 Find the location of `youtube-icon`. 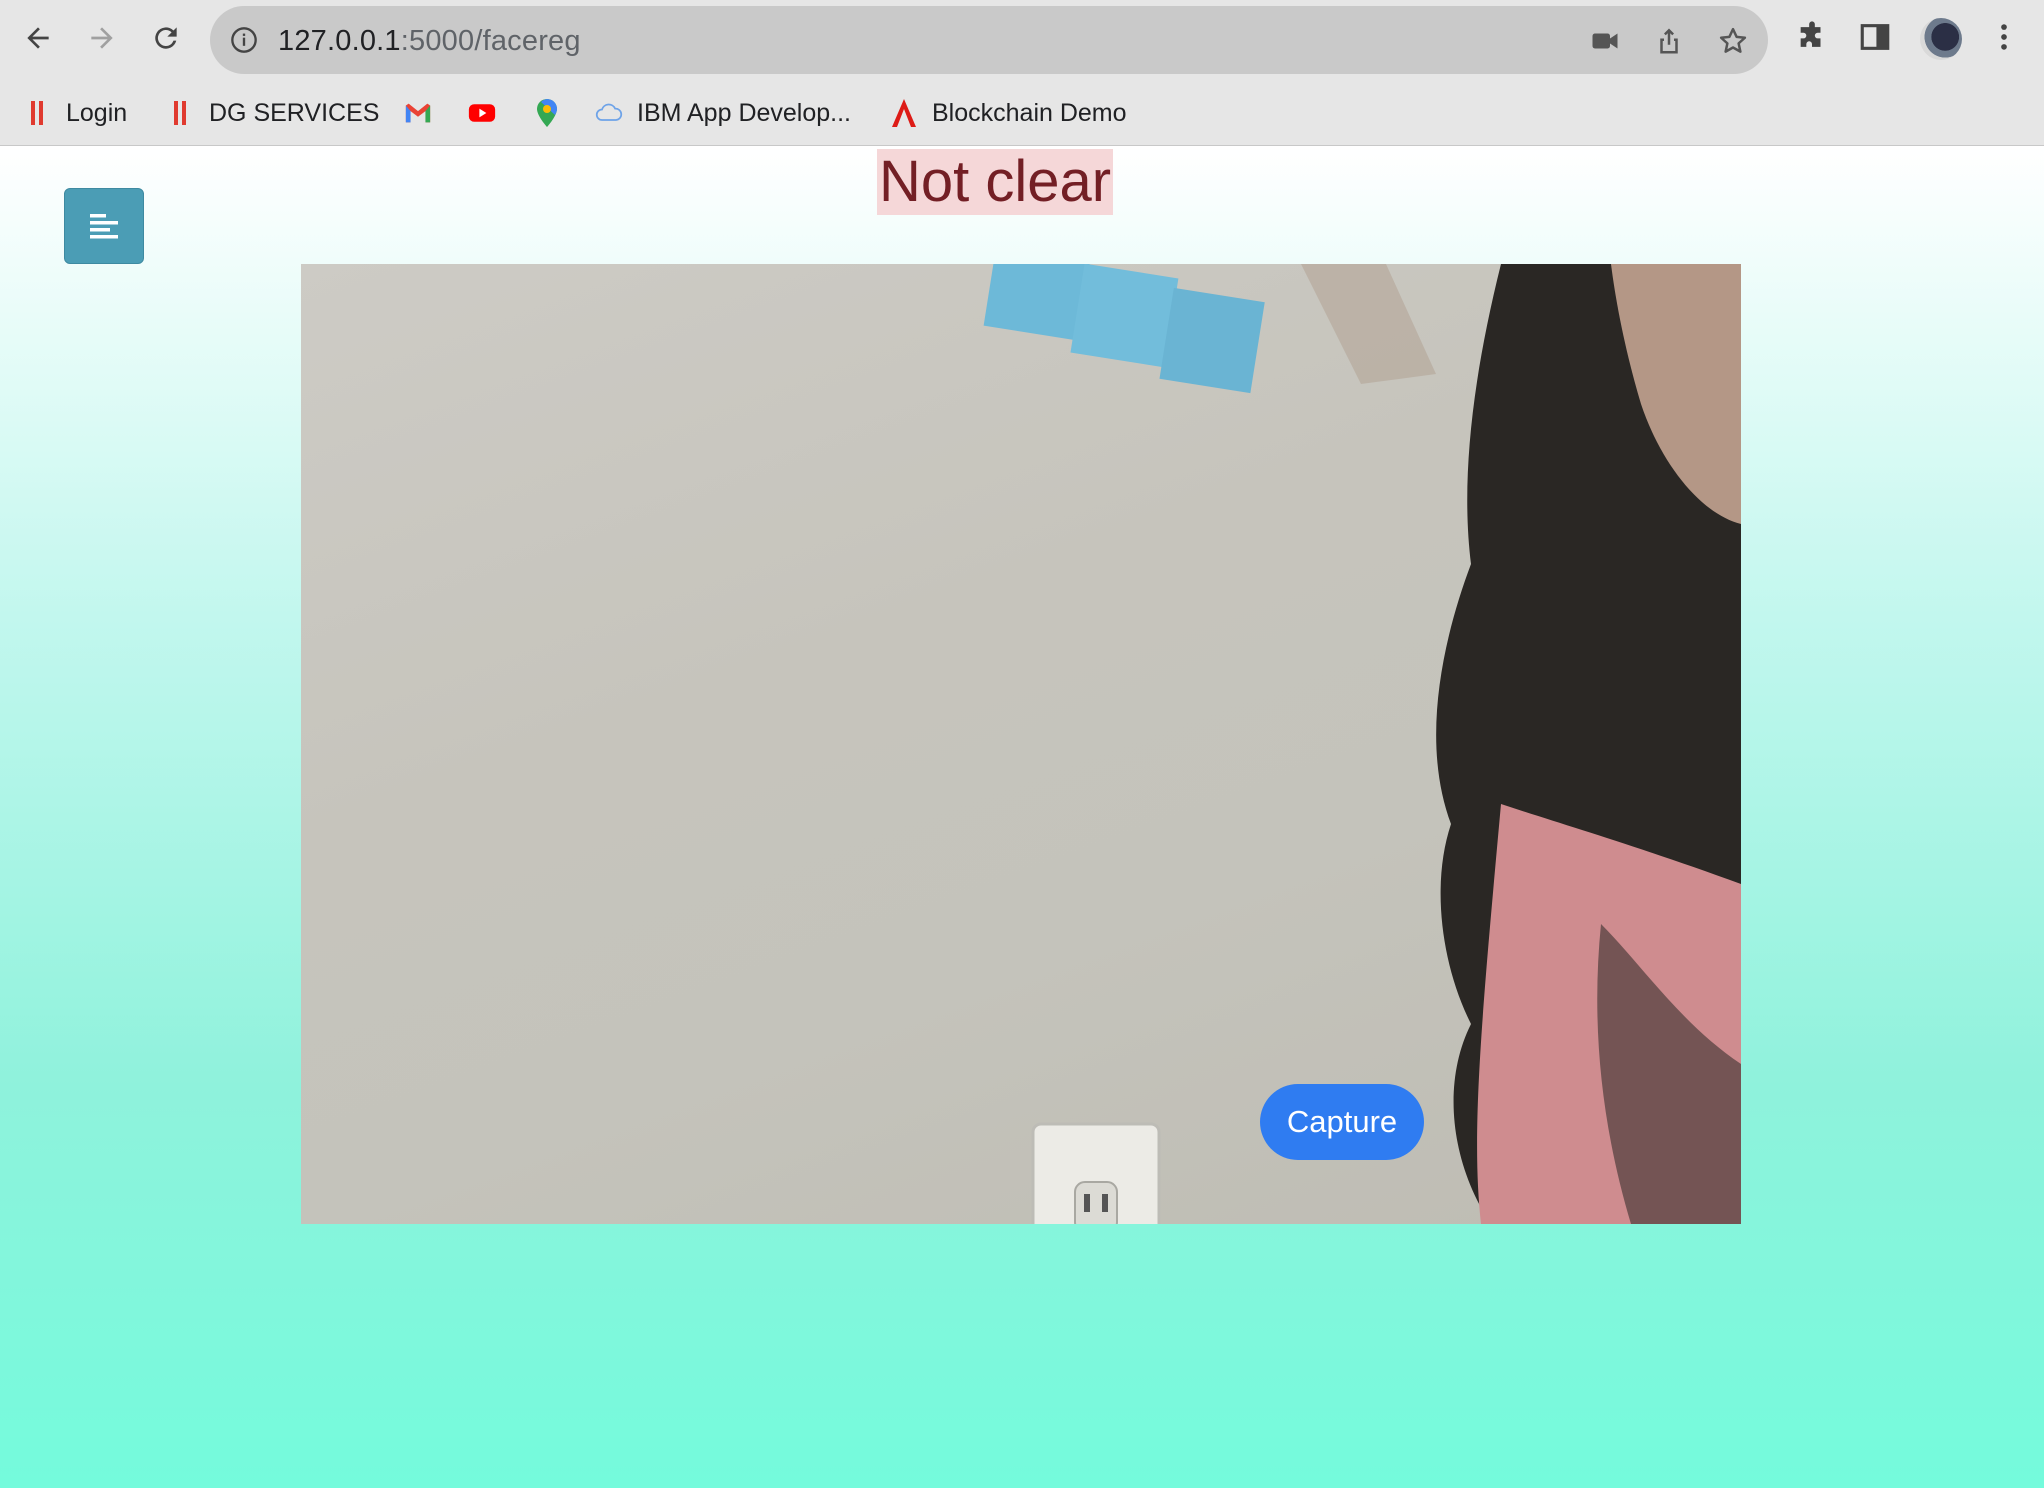

youtube-icon is located at coordinates (482, 113).